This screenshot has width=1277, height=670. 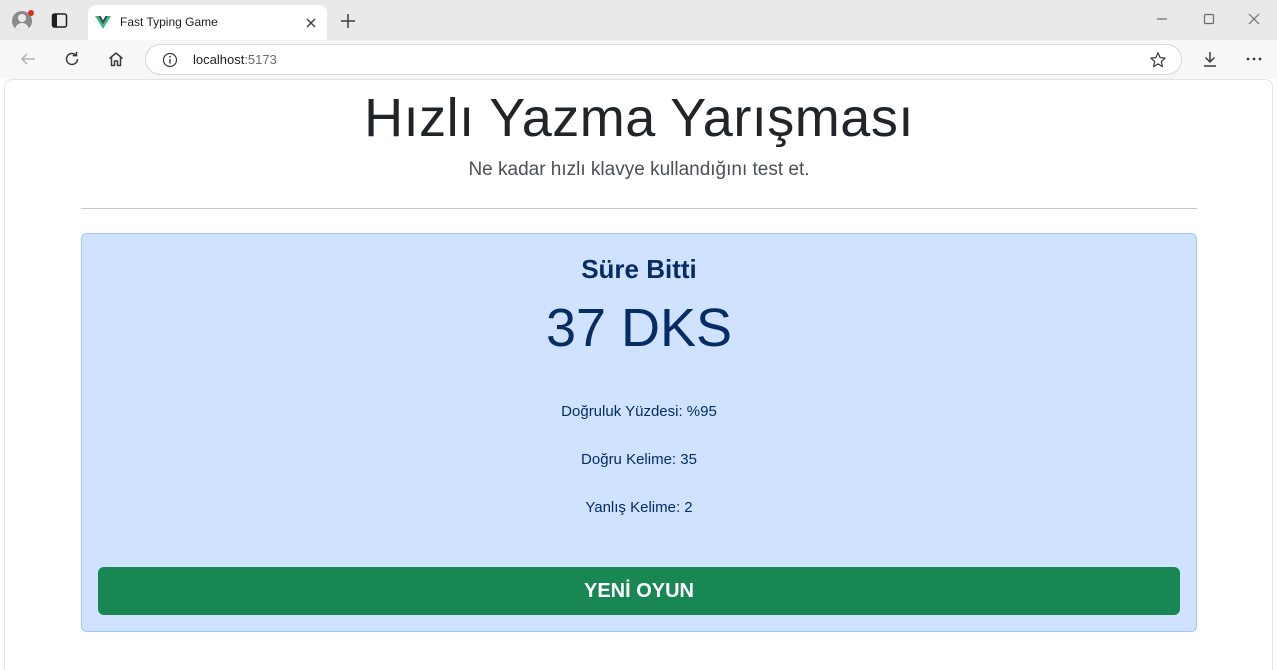 What do you see at coordinates (1158, 60) in the screenshot?
I see `star-icon` at bounding box center [1158, 60].